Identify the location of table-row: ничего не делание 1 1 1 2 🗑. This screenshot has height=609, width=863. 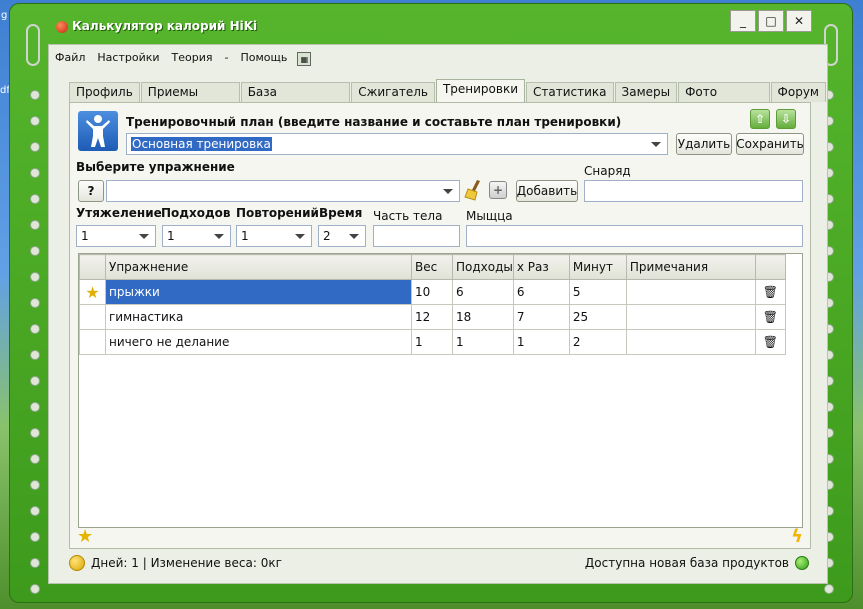
(432, 342).